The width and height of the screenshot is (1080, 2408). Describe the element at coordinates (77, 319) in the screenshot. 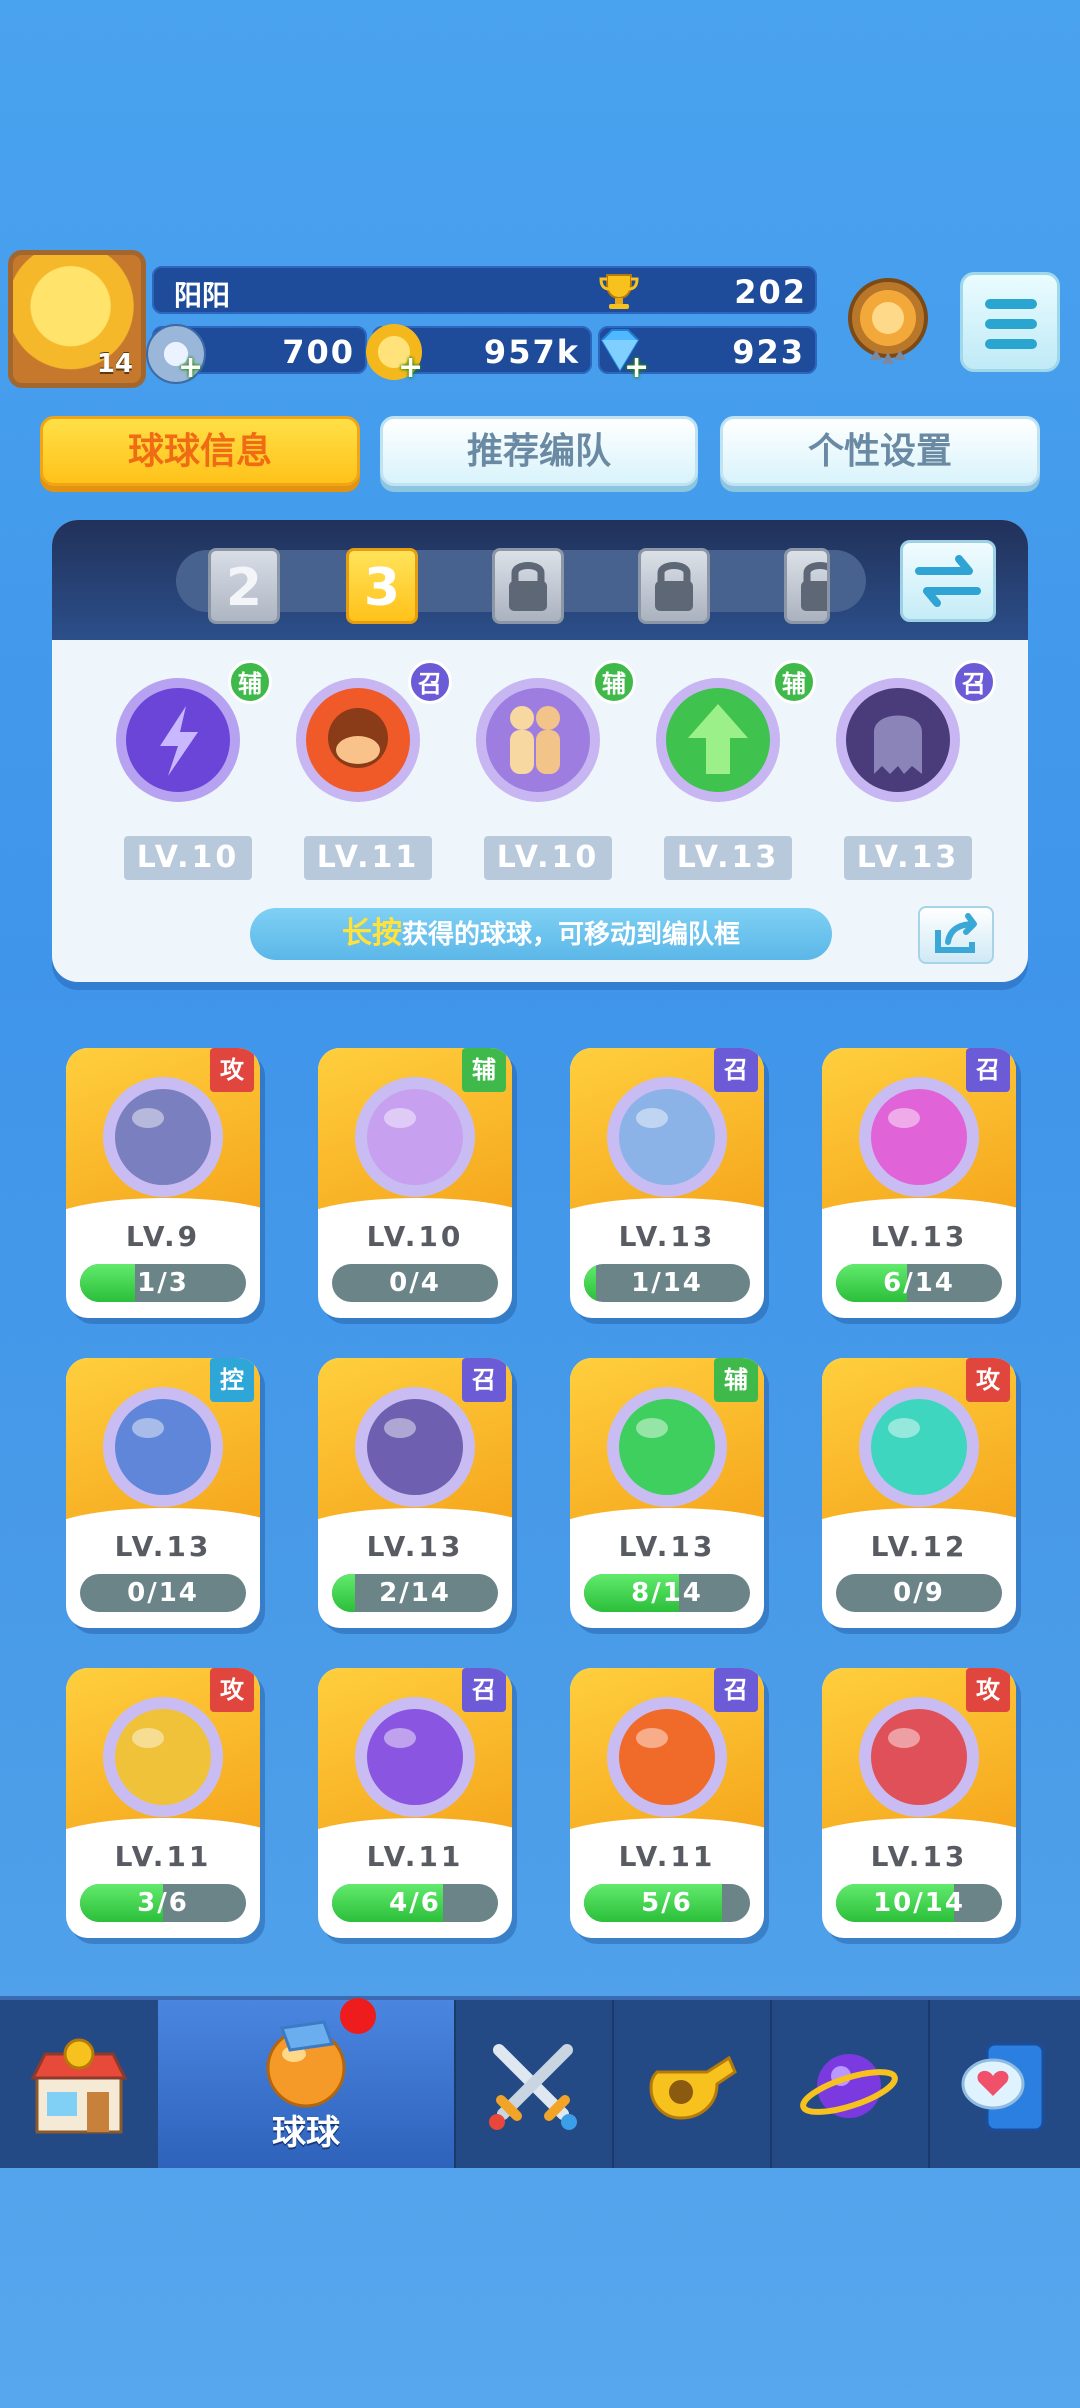

I see `player-avatar: 14` at that location.